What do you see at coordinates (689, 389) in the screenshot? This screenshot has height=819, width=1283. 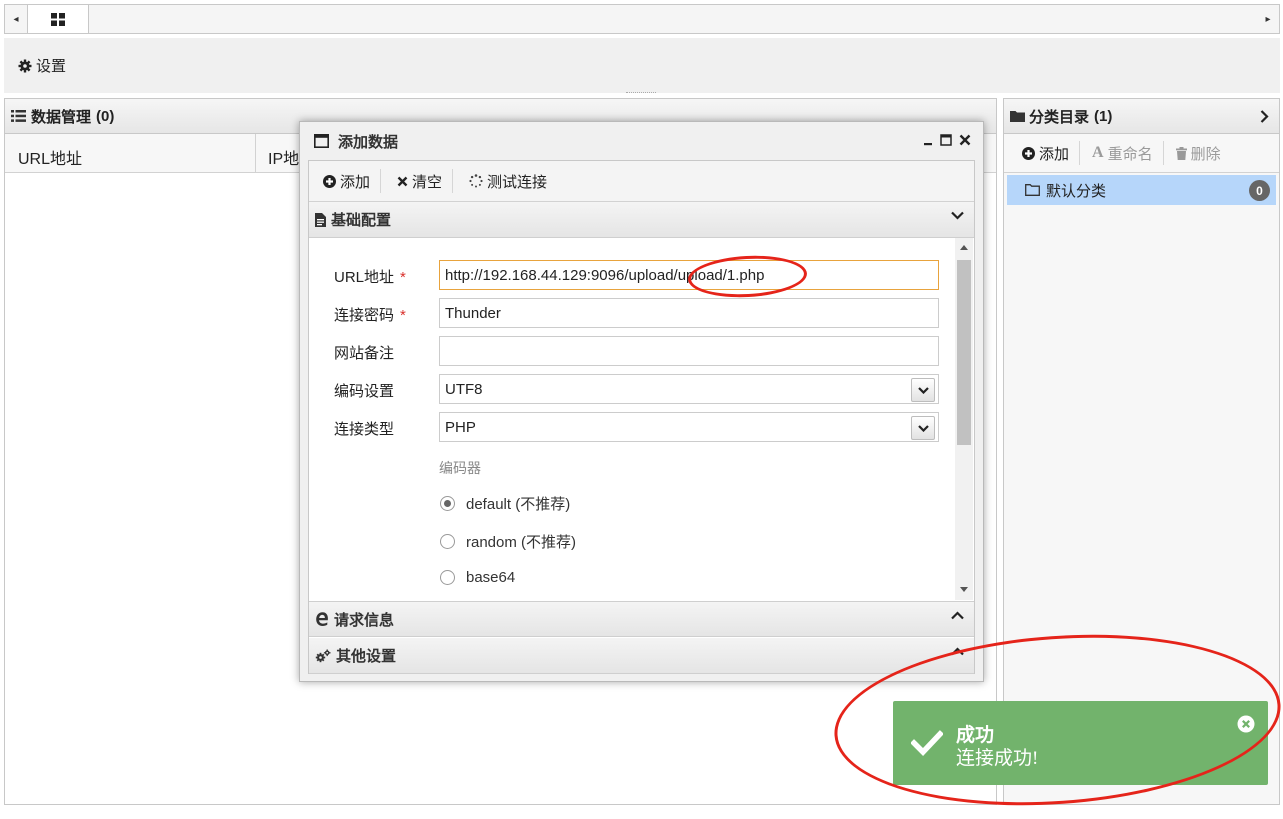 I see `encoding-select: UTF8` at bounding box center [689, 389].